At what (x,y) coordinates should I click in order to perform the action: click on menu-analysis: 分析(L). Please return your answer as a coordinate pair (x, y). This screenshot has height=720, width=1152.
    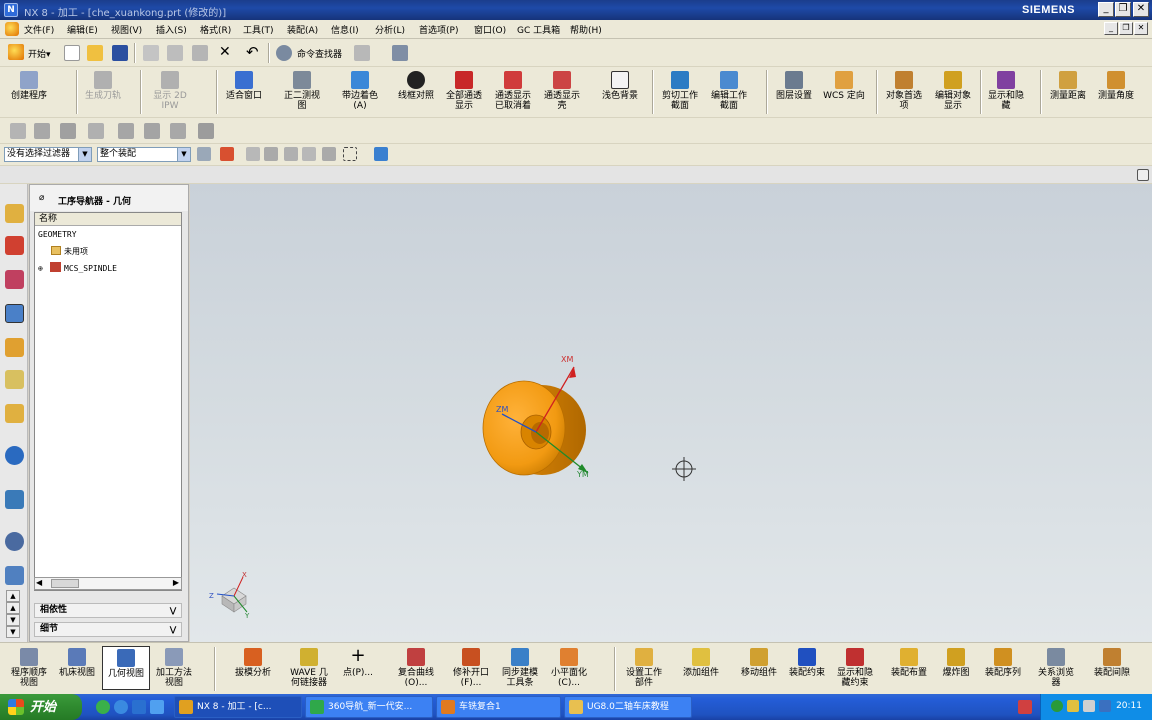
    Looking at the image, I should click on (390, 29).